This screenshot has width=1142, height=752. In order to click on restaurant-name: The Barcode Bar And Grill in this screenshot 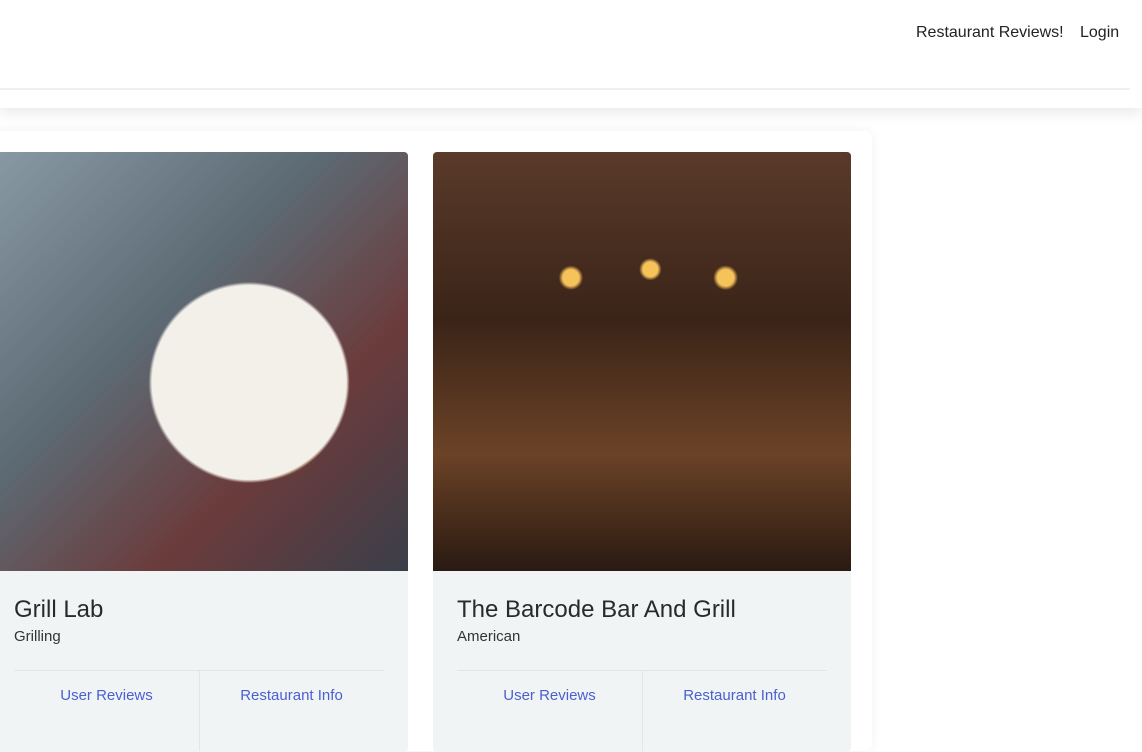, I will do `click(596, 609)`.